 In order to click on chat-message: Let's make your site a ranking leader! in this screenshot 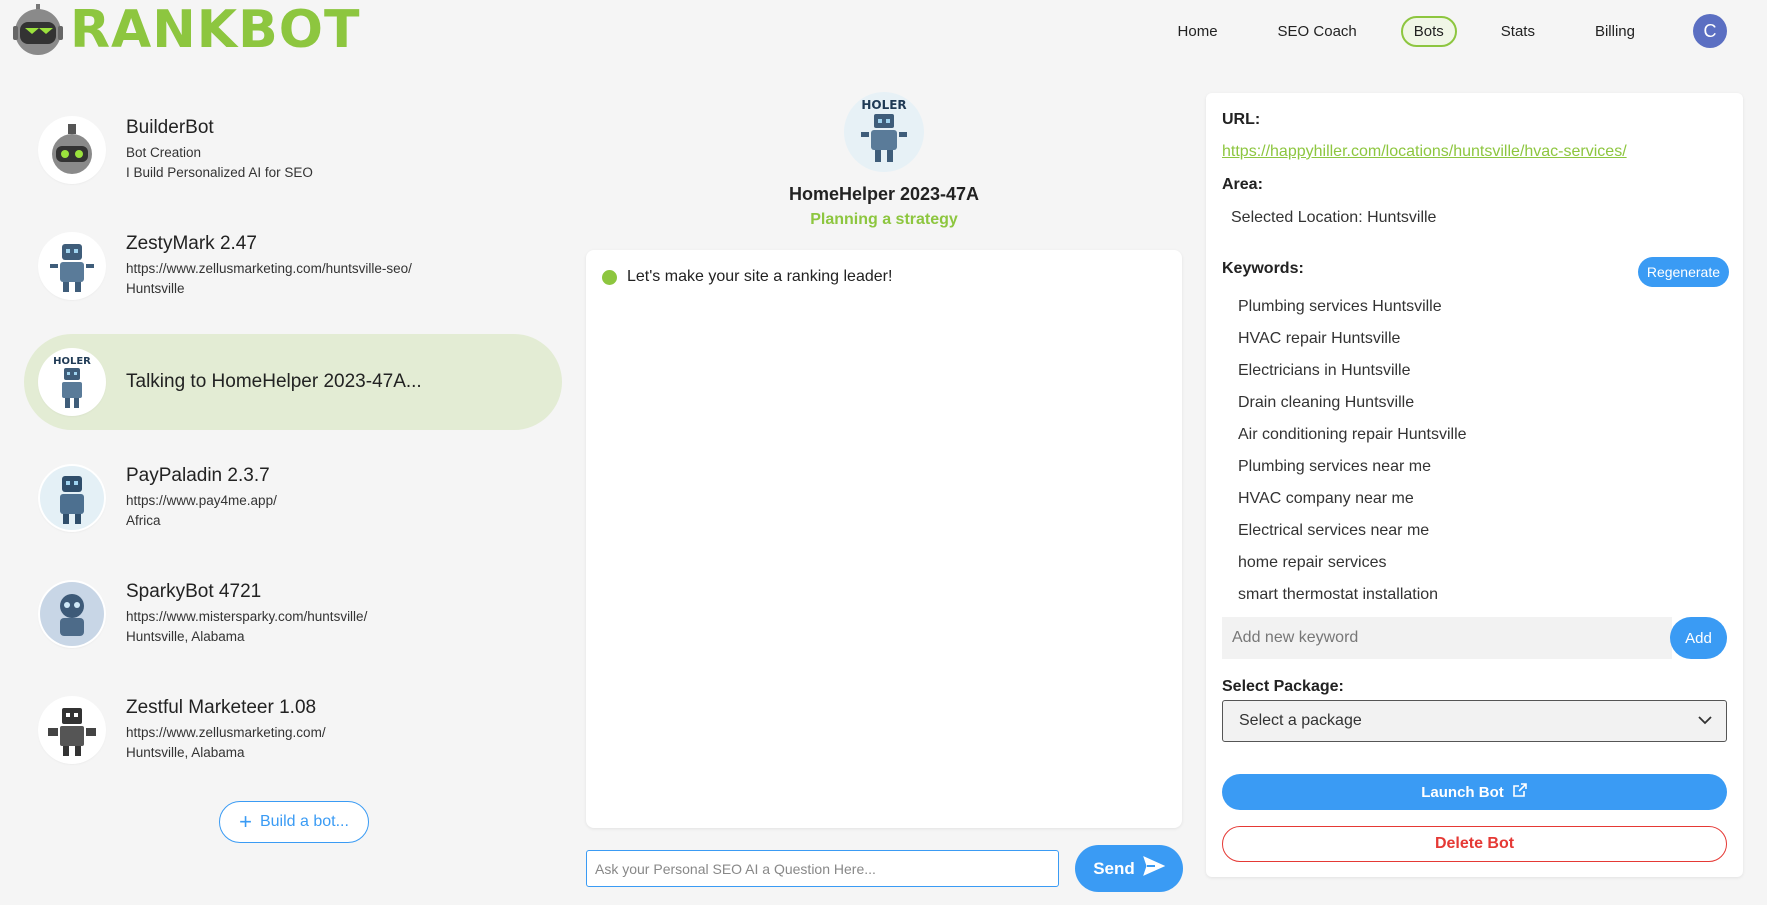, I will do `click(884, 268)`.